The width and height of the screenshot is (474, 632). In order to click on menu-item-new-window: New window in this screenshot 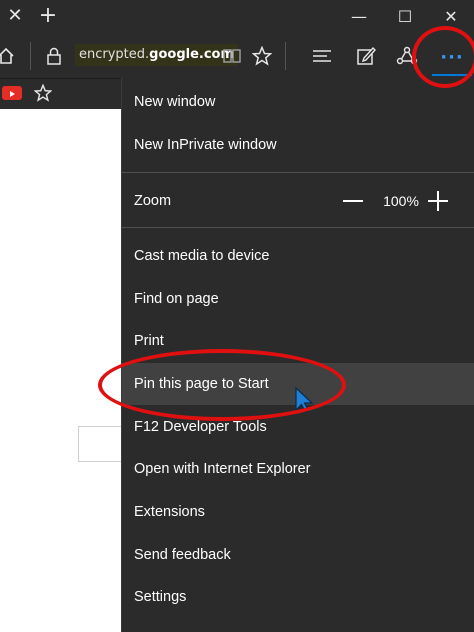, I will do `click(298, 102)`.